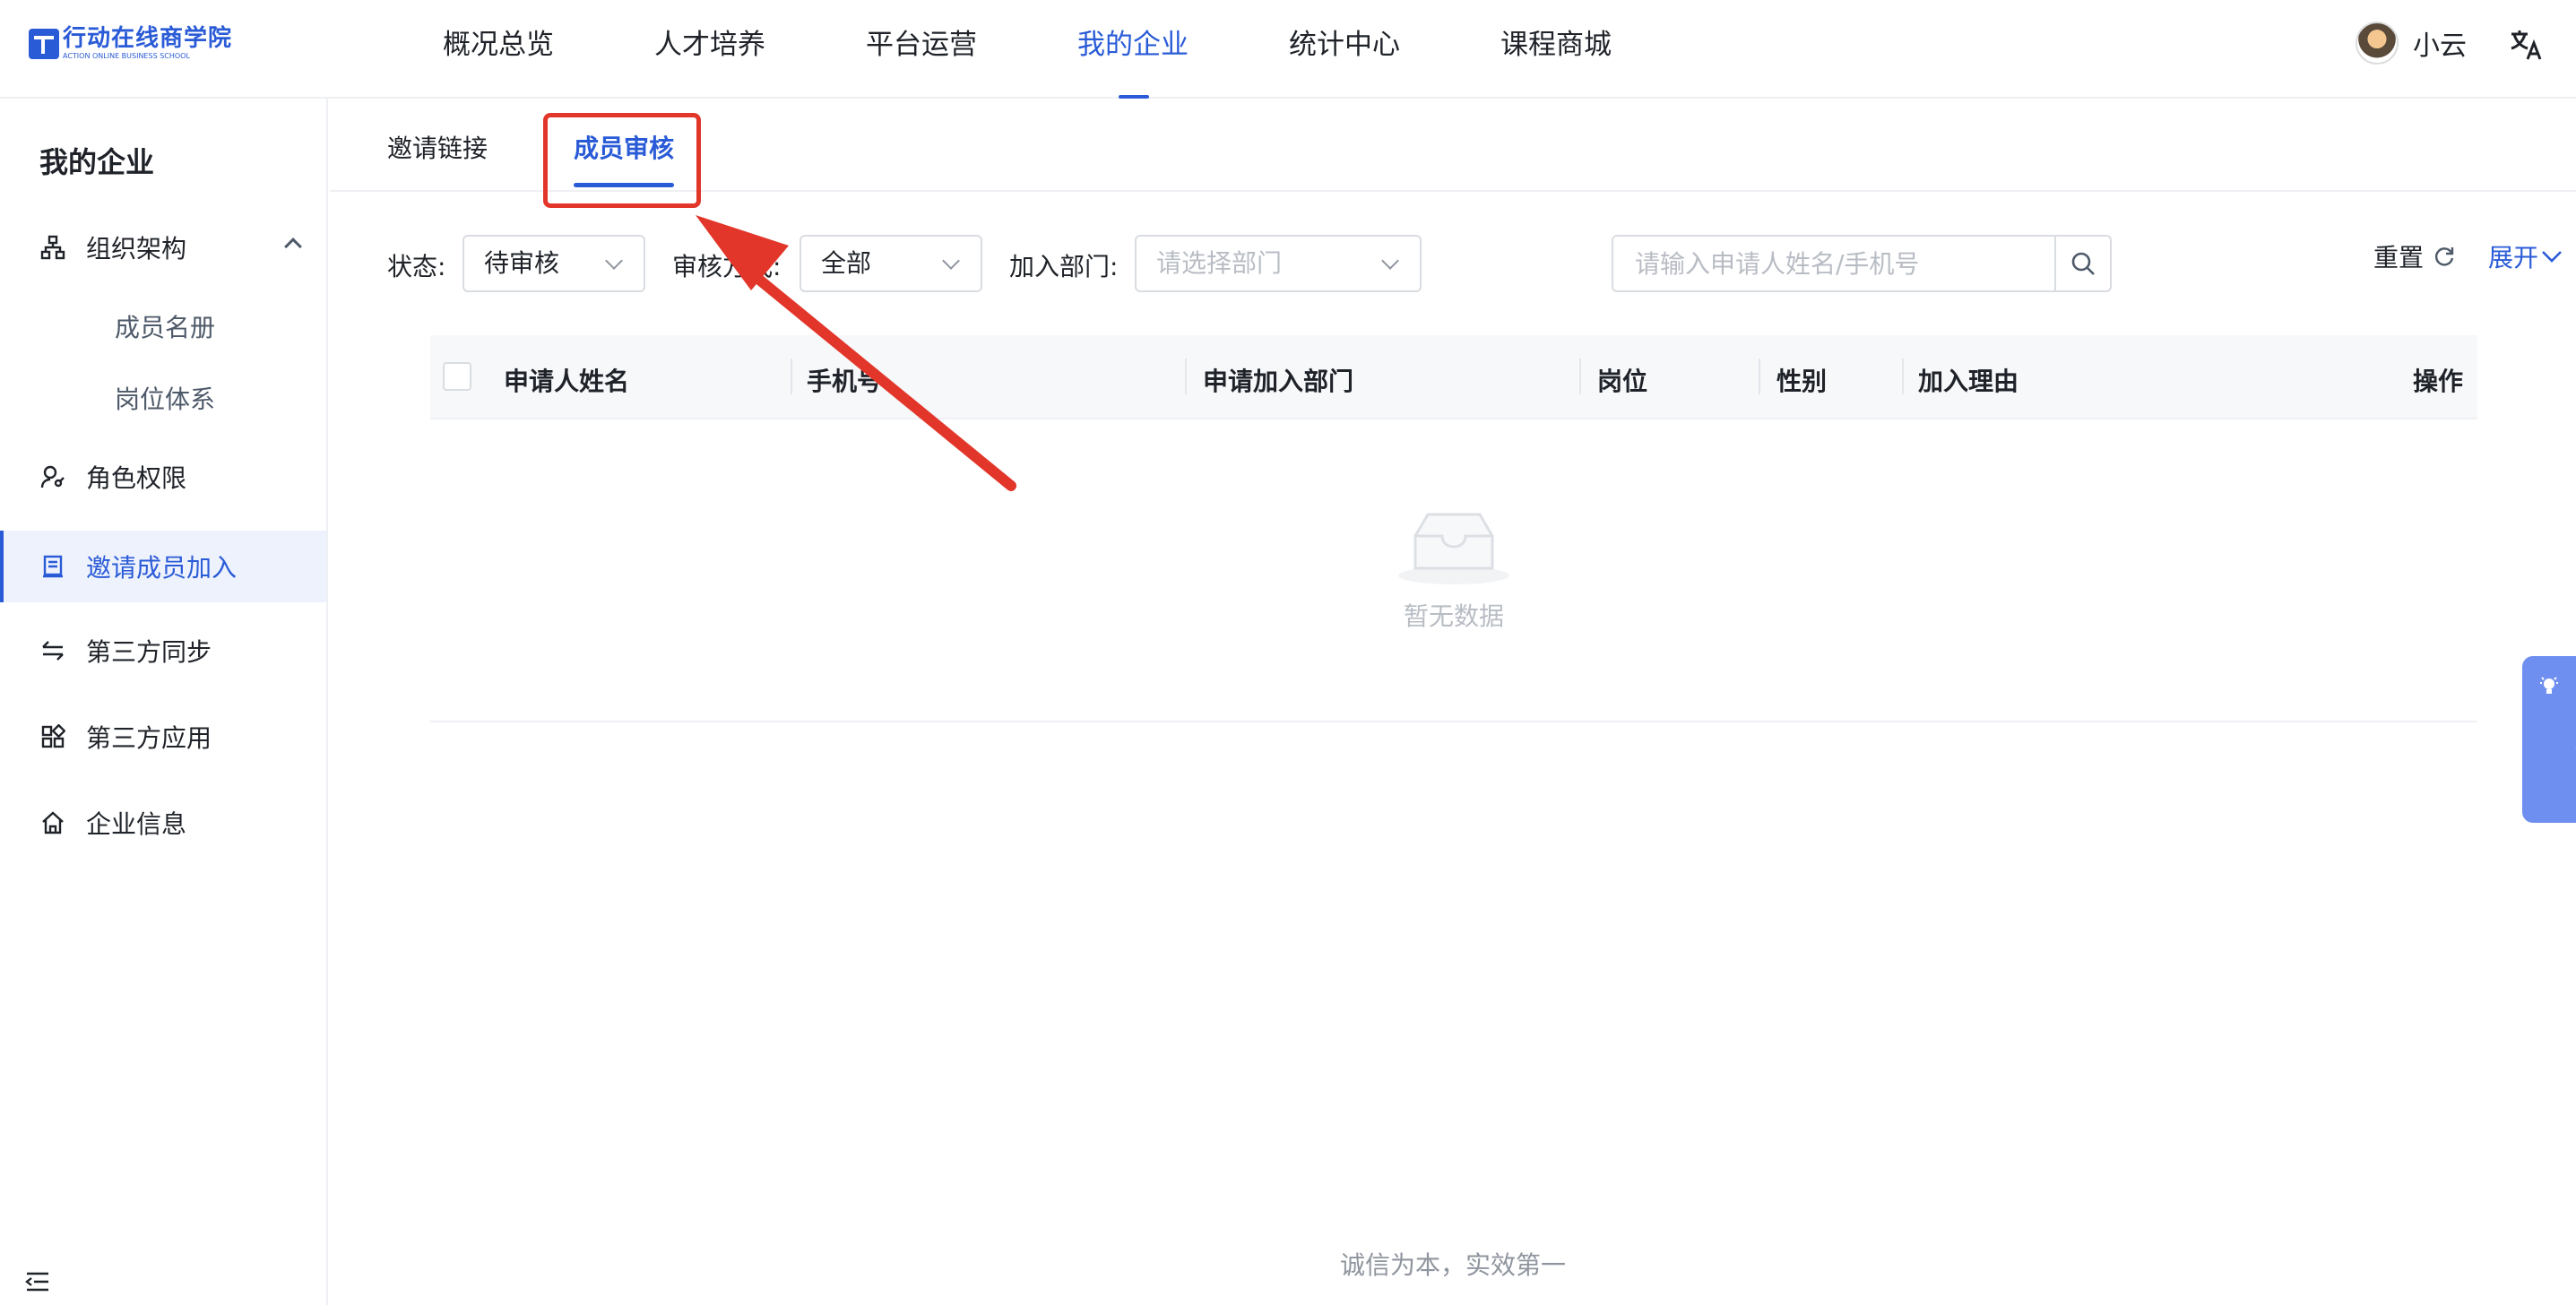 This screenshot has width=2576, height=1305. I want to click on help-center-label: 帮助中心, so click(2574, 751).